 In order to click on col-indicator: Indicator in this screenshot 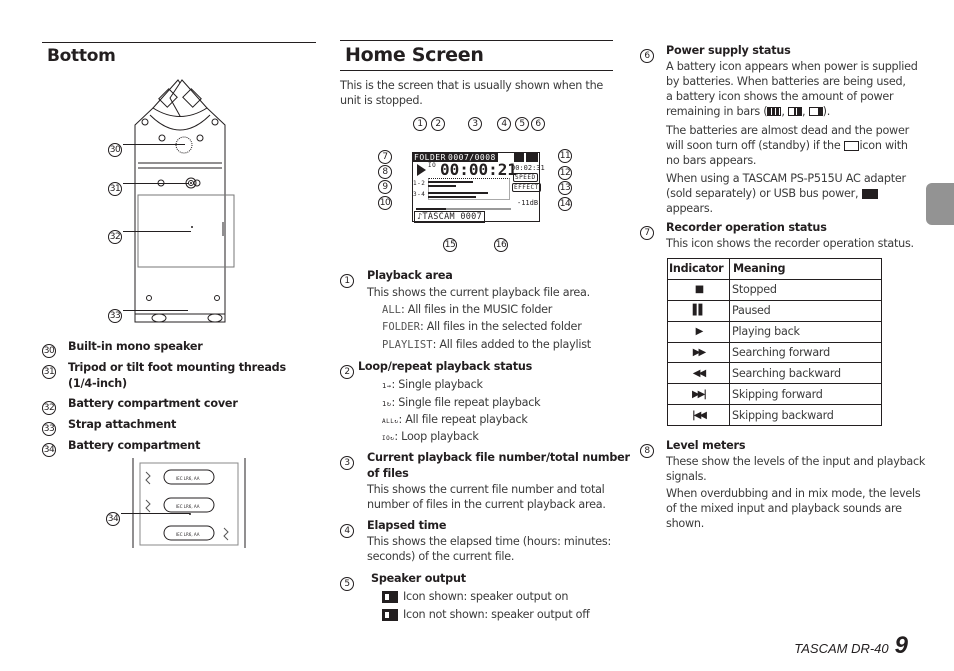, I will do `click(698, 269)`.